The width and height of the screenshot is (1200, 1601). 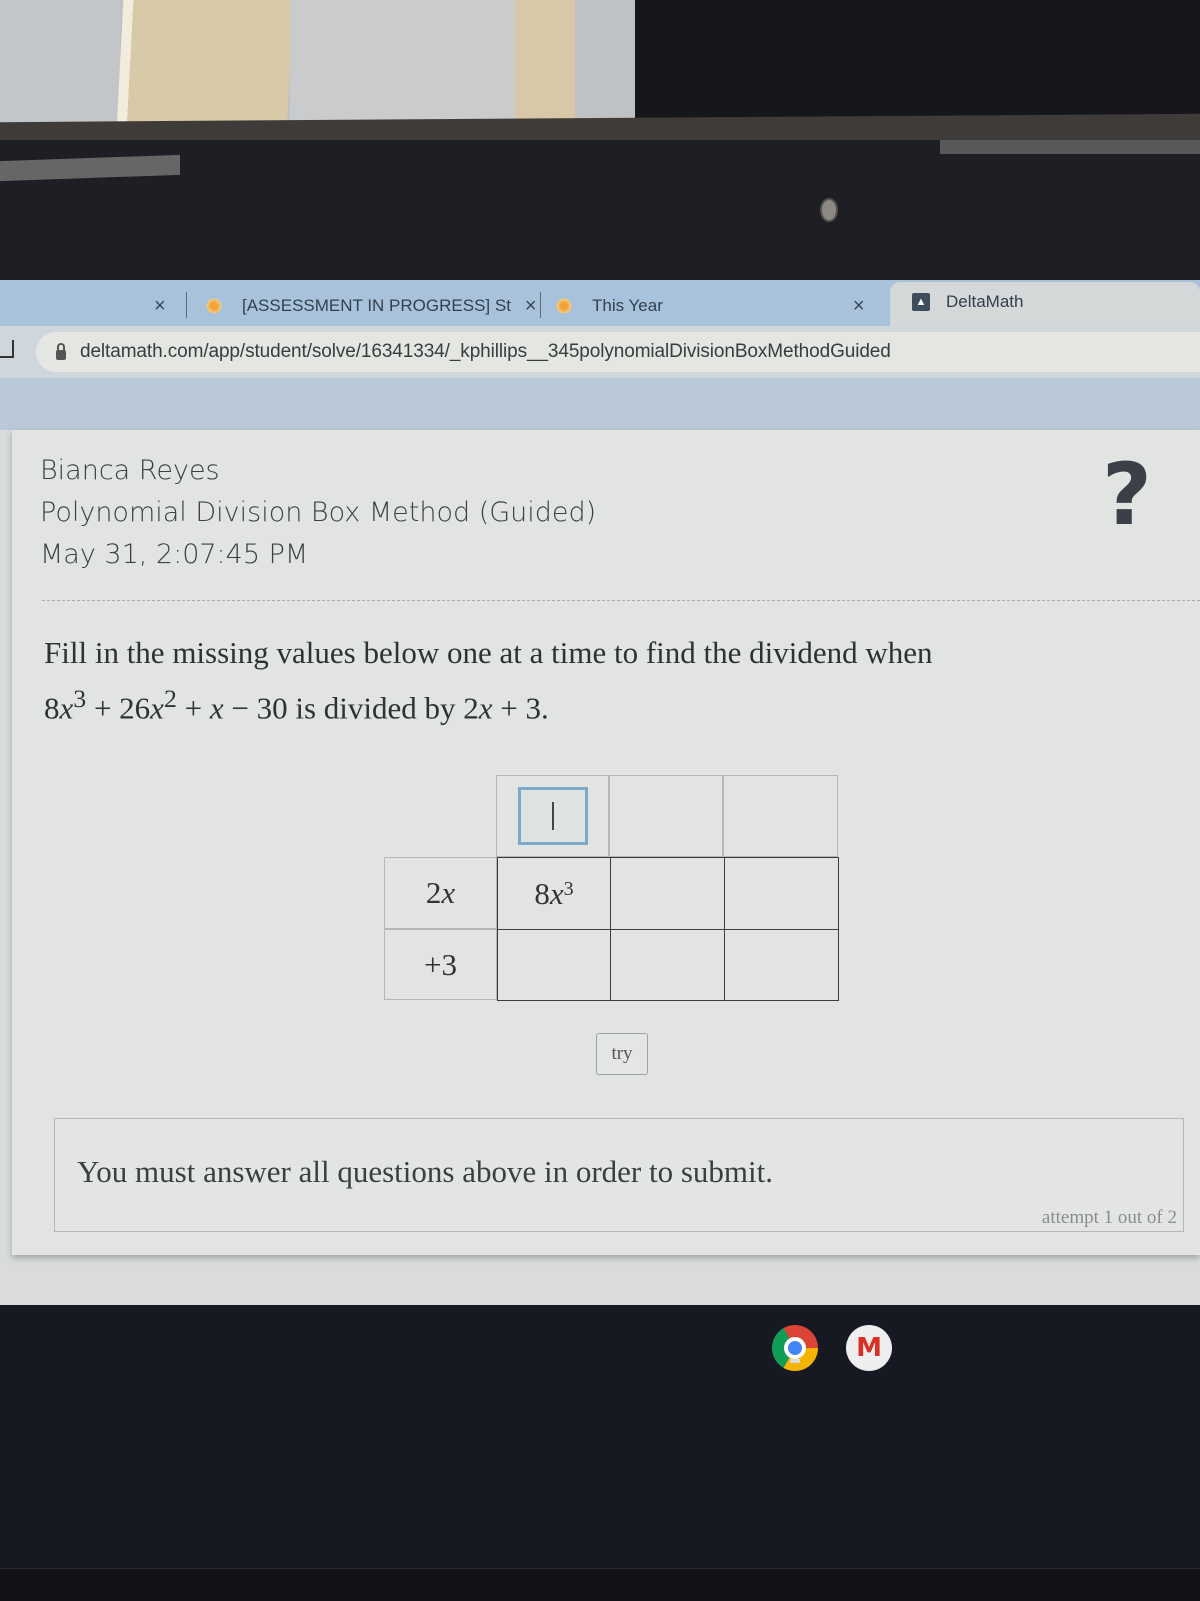 I want to click on dividend-term: 8, so click(x=52, y=708).